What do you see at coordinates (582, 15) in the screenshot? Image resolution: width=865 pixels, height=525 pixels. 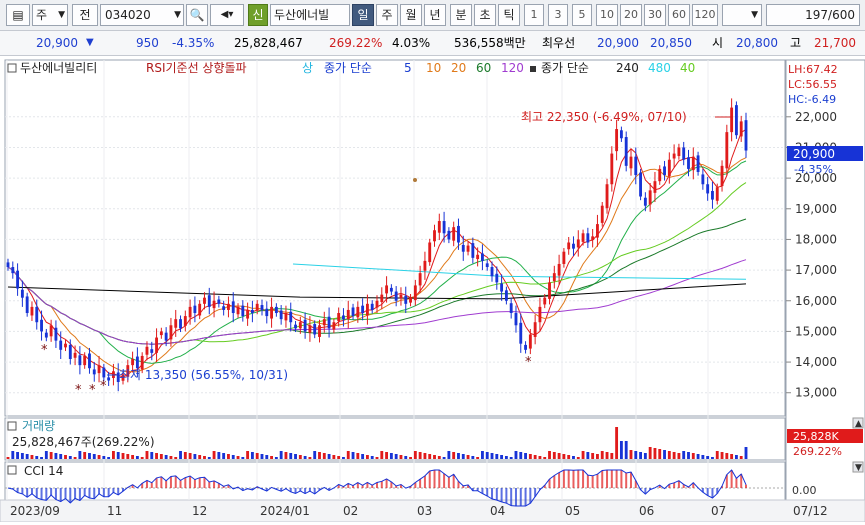 I see `interval-5-button: 5` at bounding box center [582, 15].